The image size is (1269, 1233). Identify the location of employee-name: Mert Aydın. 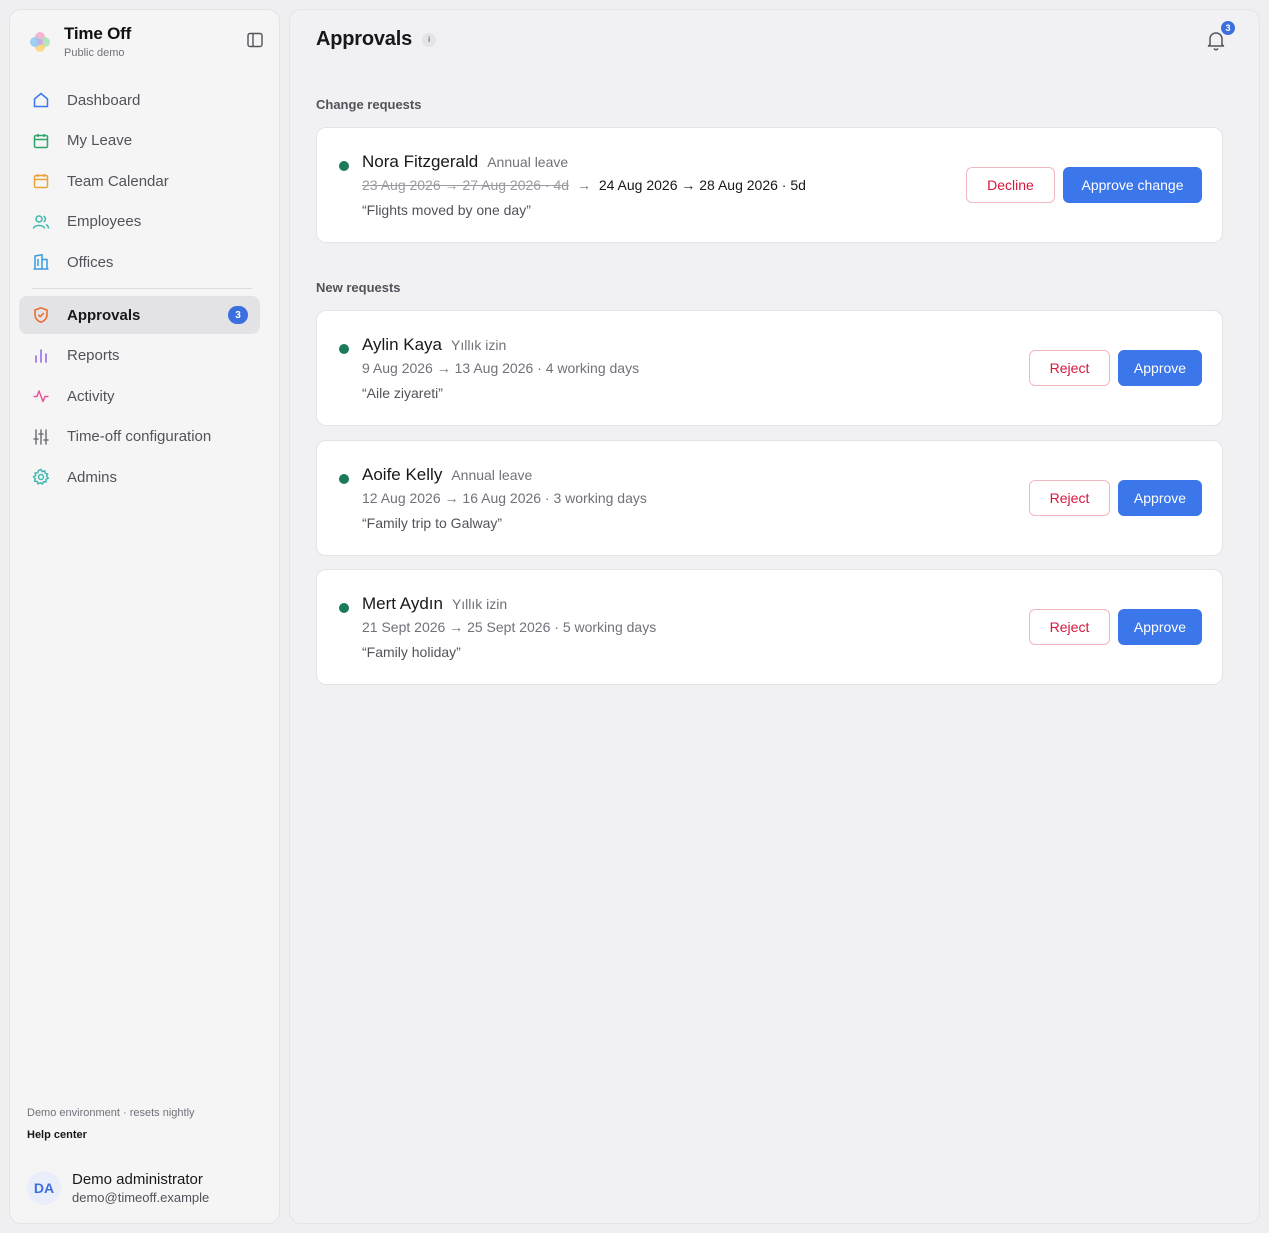
(402, 603).